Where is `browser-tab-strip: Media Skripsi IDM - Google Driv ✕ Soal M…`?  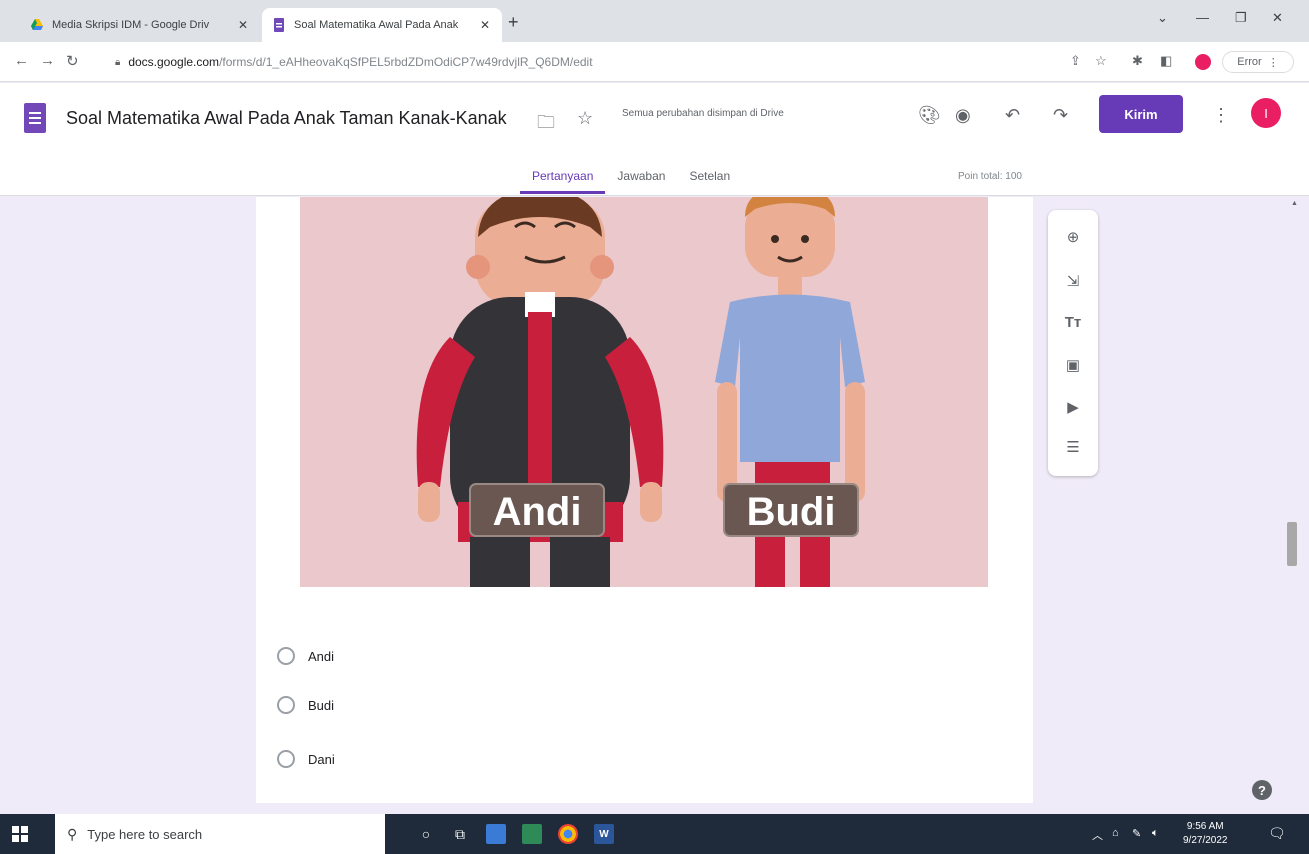
browser-tab-strip: Media Skripsi IDM - Google Driv ✕ Soal M… is located at coordinates (654, 21).